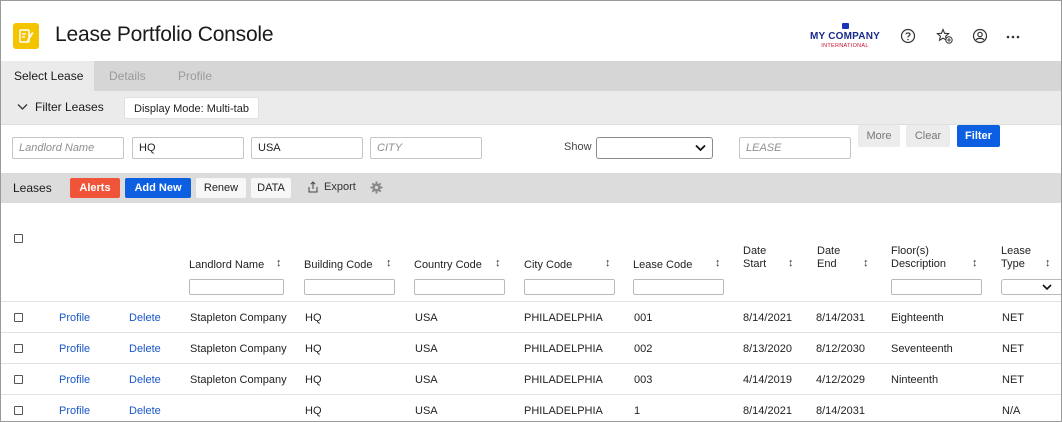  Describe the element at coordinates (754, 258) in the screenshot. I see `column-header-date-start: Date Start` at that location.